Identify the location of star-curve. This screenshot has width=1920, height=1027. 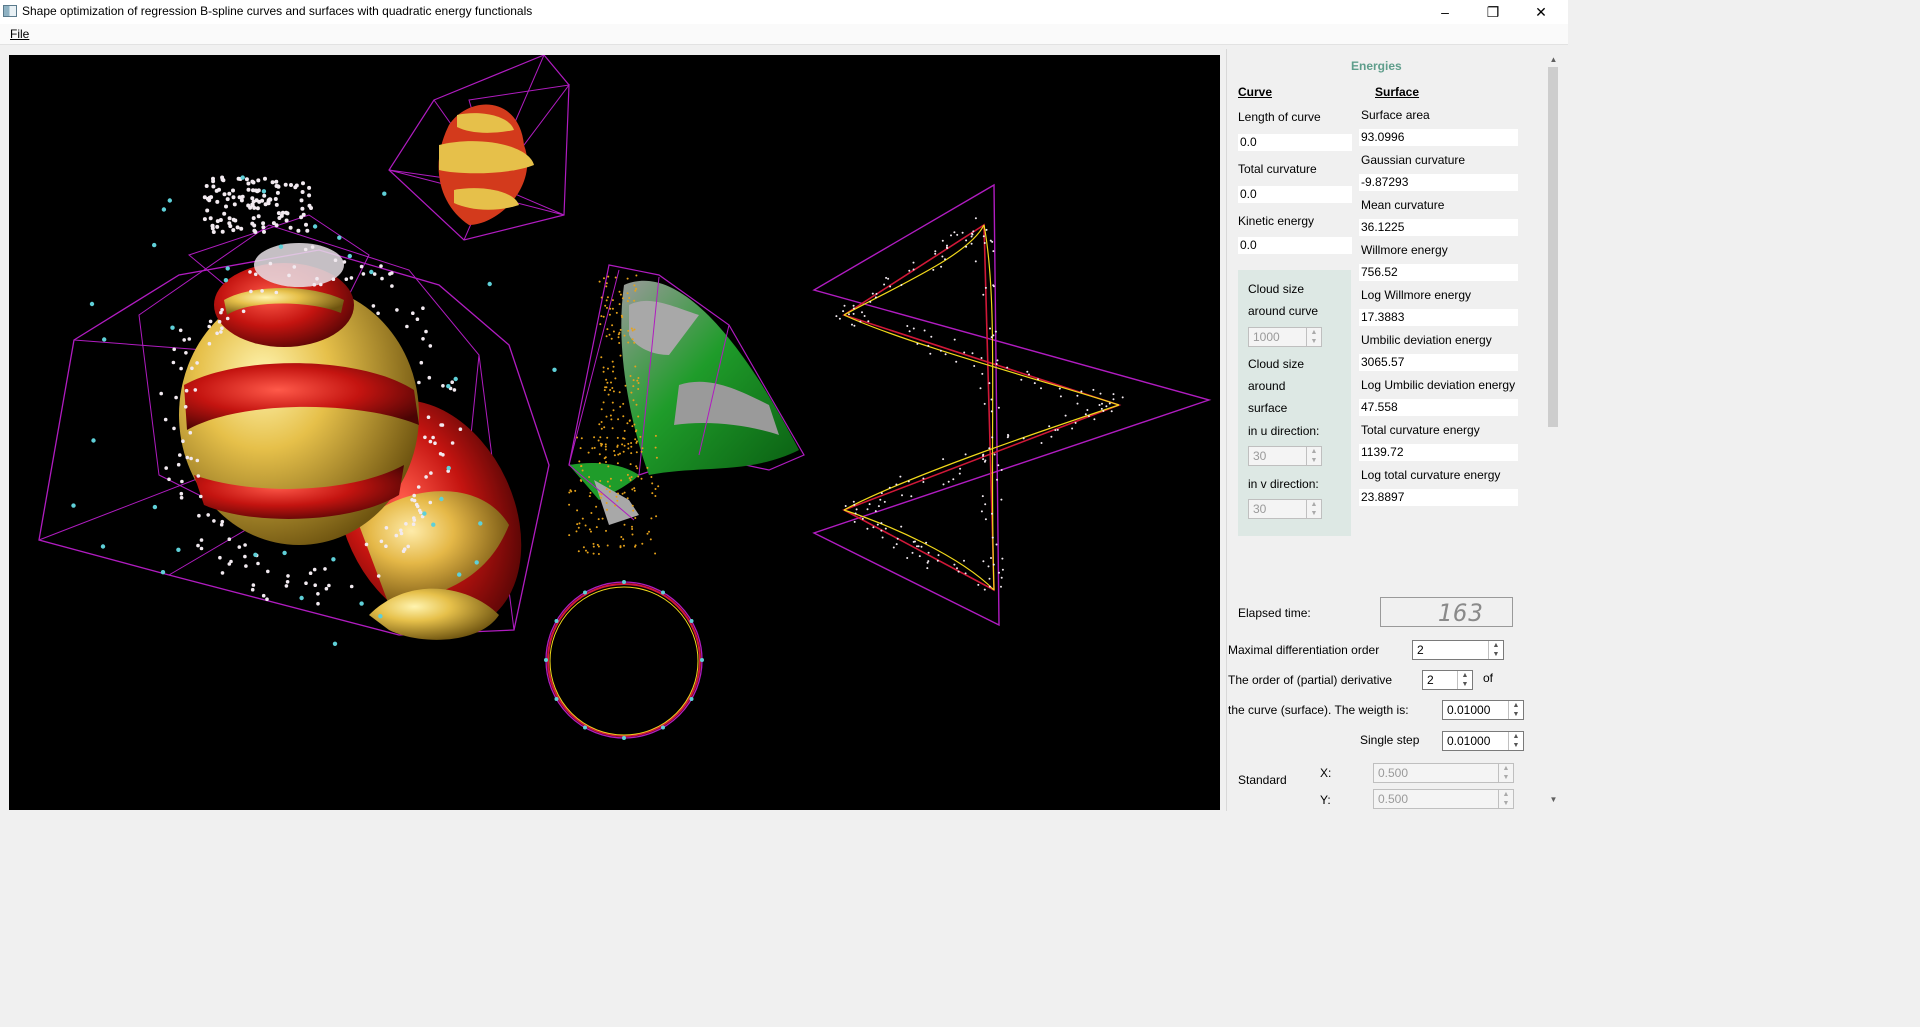
(1012, 405).